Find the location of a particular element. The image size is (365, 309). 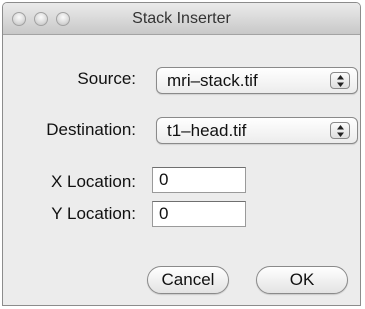

y-location-label: Y Location: is located at coordinates (93, 213).